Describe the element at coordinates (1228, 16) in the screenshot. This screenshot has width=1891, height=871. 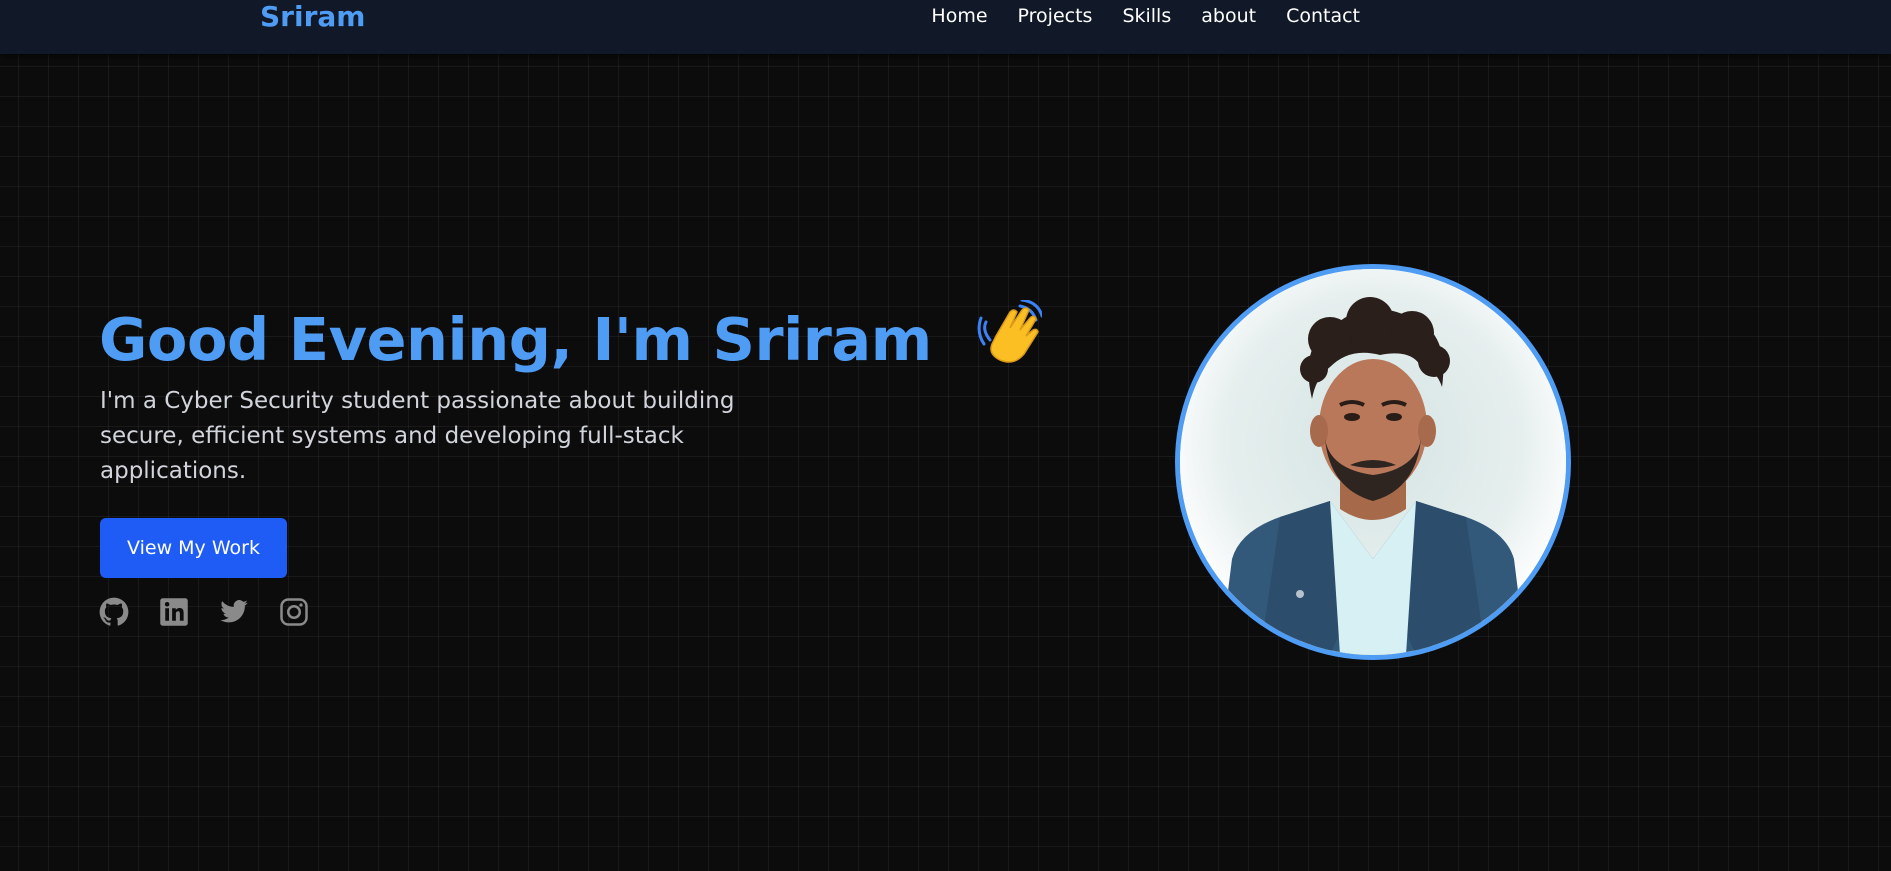
I see `nav-link-about: about` at that location.